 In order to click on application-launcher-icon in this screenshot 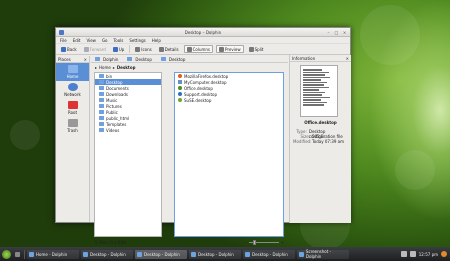, I will do `click(6, 254)`.